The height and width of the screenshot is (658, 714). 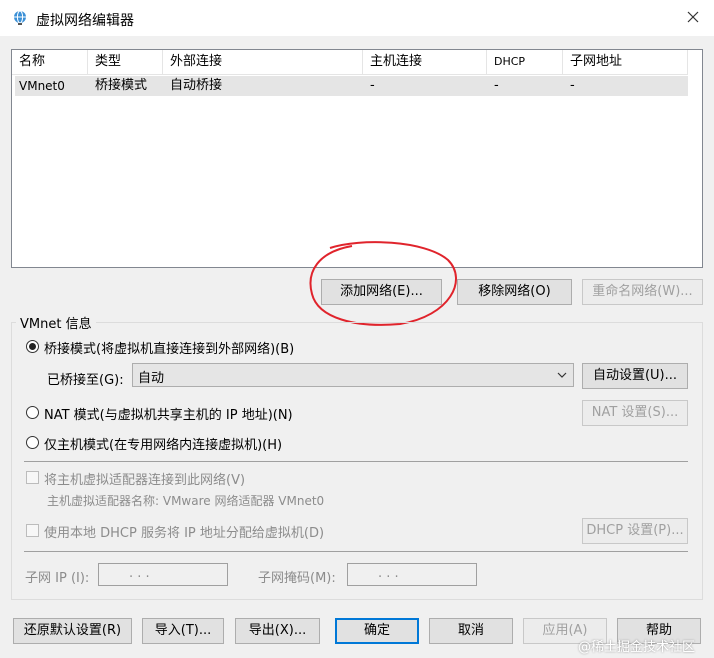 What do you see at coordinates (184, 531) in the screenshot?
I see `dhcp-label: 使用本地 DHCP 服务将 IP 地址分配给虚拟机(D)` at bounding box center [184, 531].